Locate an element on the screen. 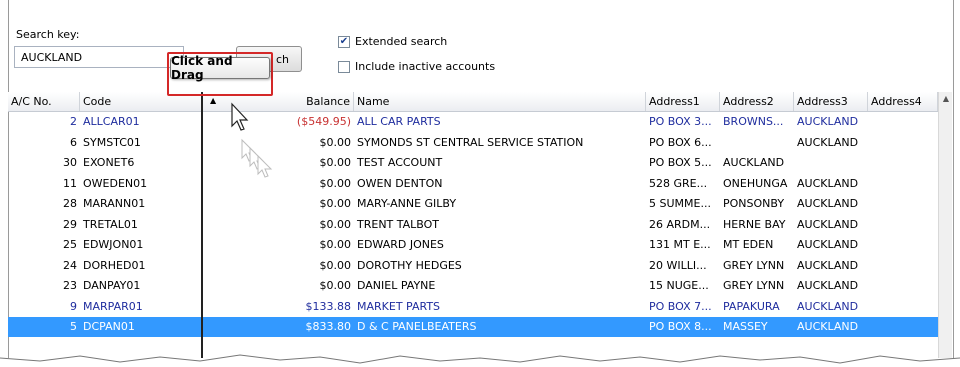  cell-code: EDWJON01 is located at coordinates (113, 244).